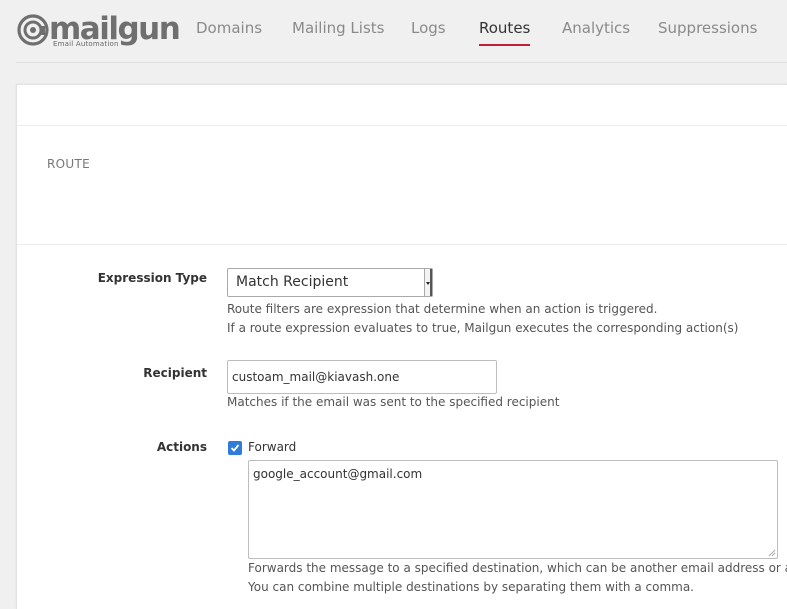  I want to click on checkmark-icon, so click(235, 448).